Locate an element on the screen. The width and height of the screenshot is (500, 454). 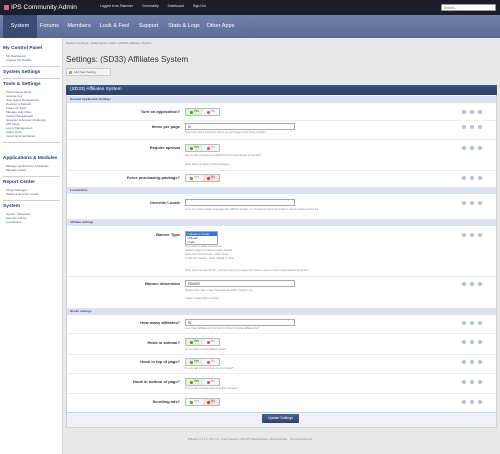
section-localisation: Localisation is located at coordinates (281, 190).